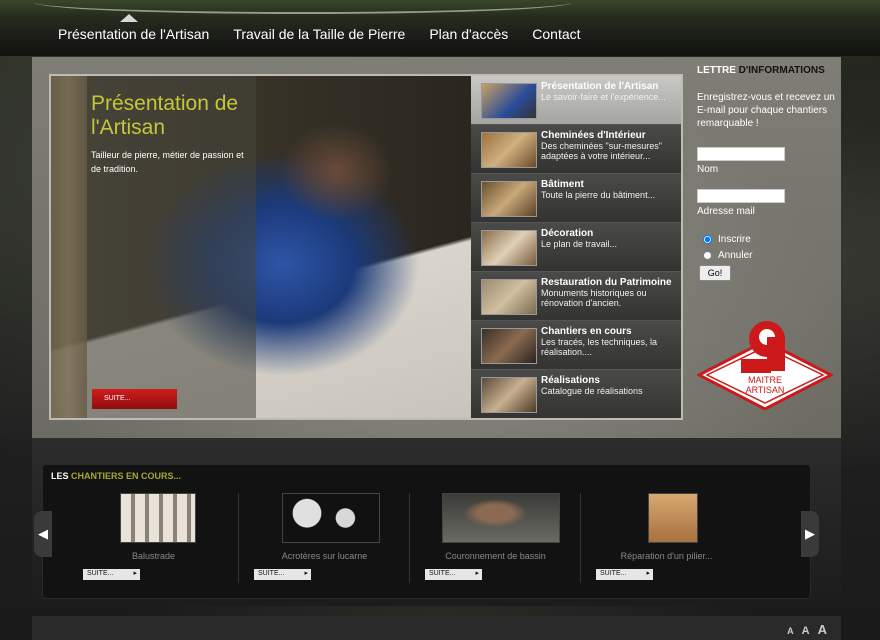 This screenshot has height=640, width=880. What do you see at coordinates (767, 239) in the screenshot?
I see `radio-subscribe: Inscrire` at bounding box center [767, 239].